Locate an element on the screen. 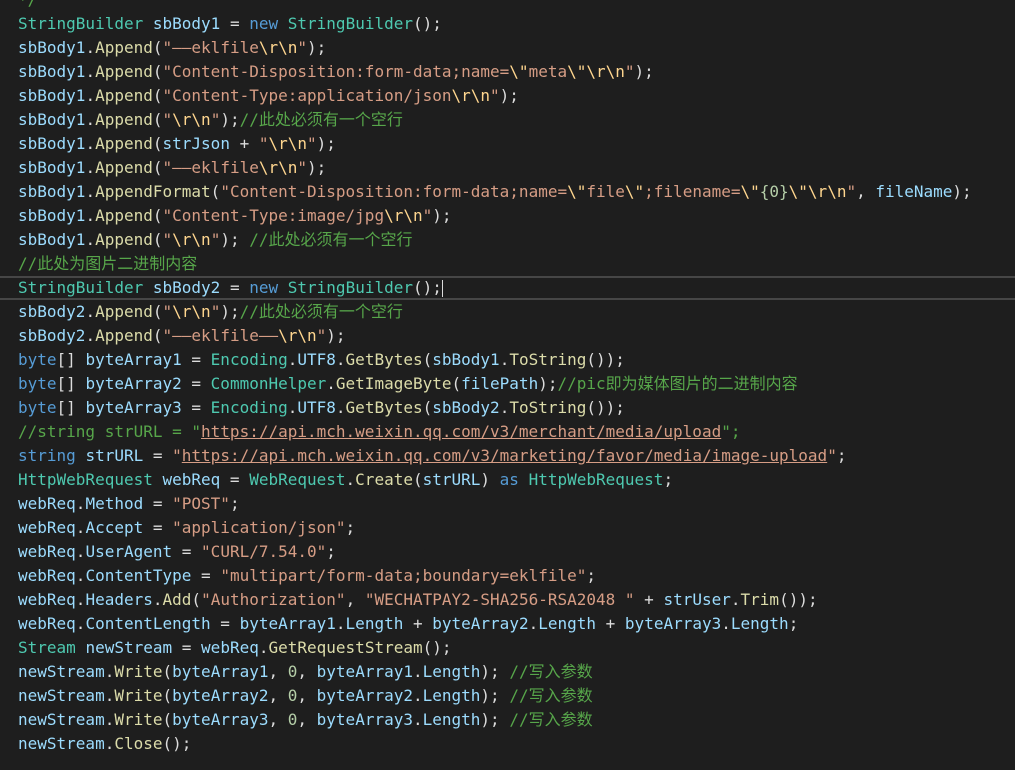 The width and height of the screenshot is (1015, 770). identifier-token: ContentLength is located at coordinates (148, 623).